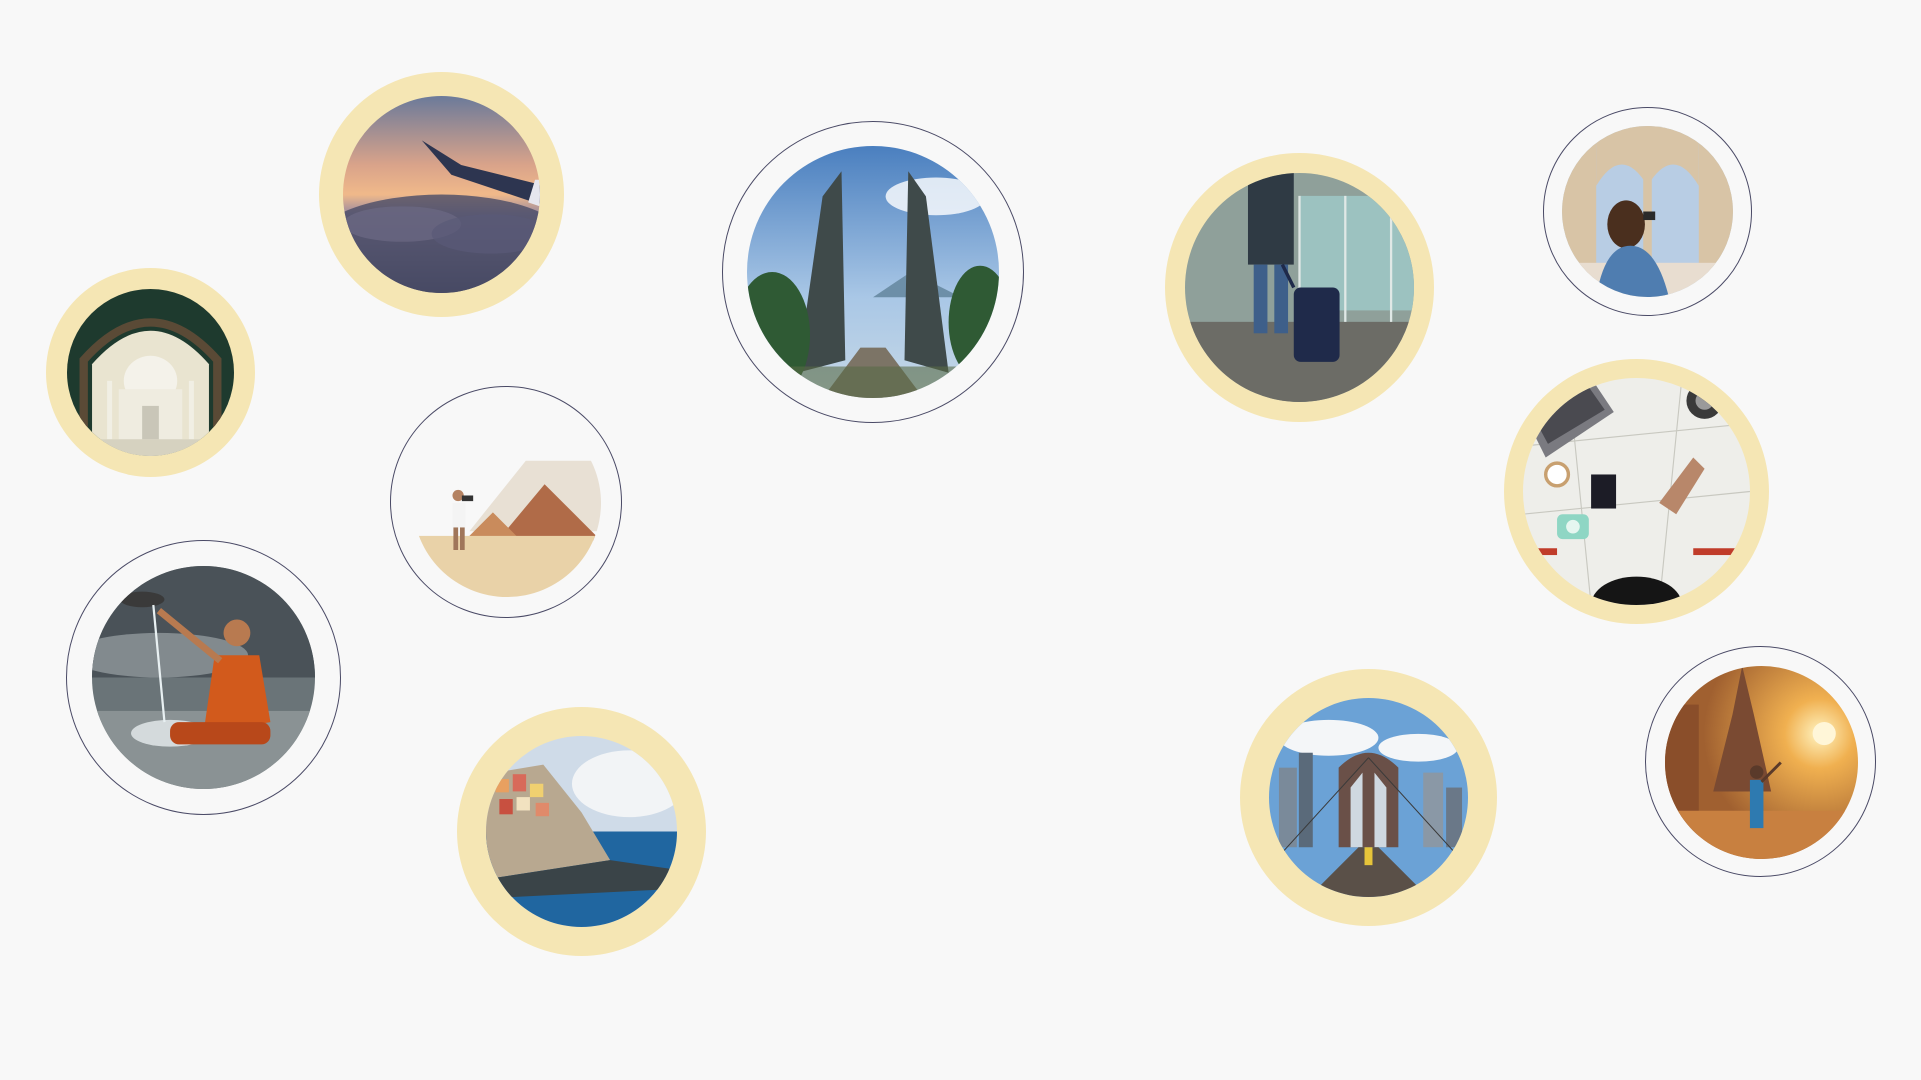  I want to click on pyramids-image, so click(507, 503).